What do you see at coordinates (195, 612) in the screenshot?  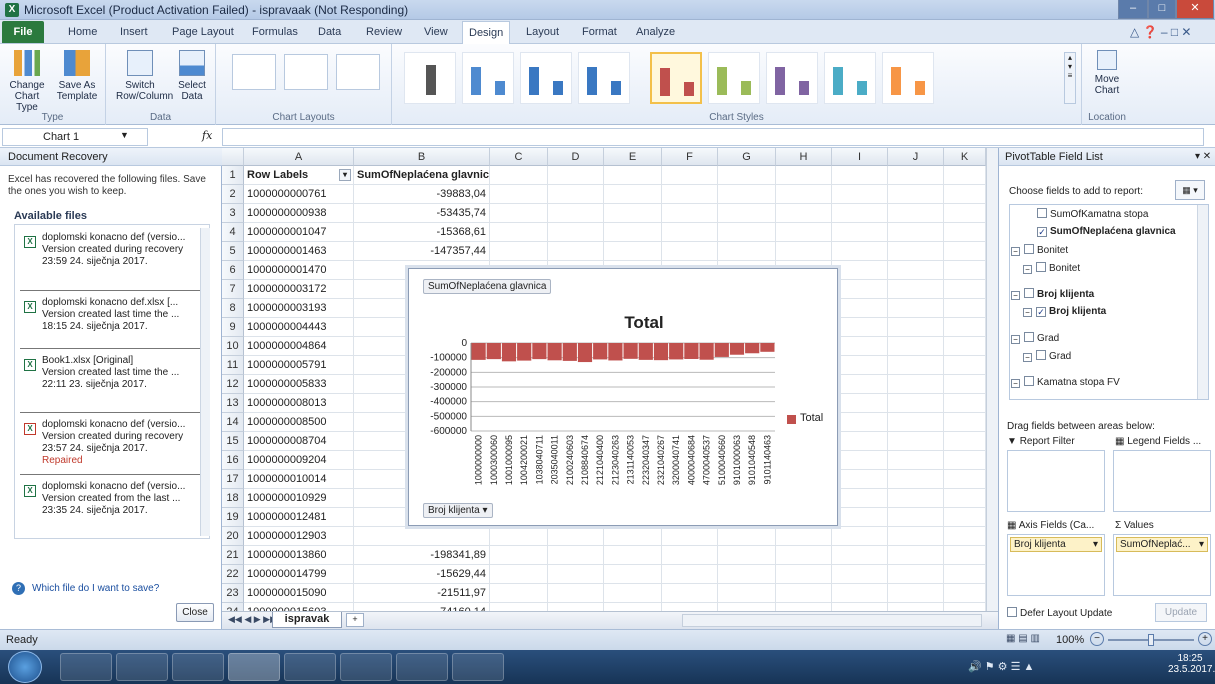 I see `close-recovery-button: Close` at bounding box center [195, 612].